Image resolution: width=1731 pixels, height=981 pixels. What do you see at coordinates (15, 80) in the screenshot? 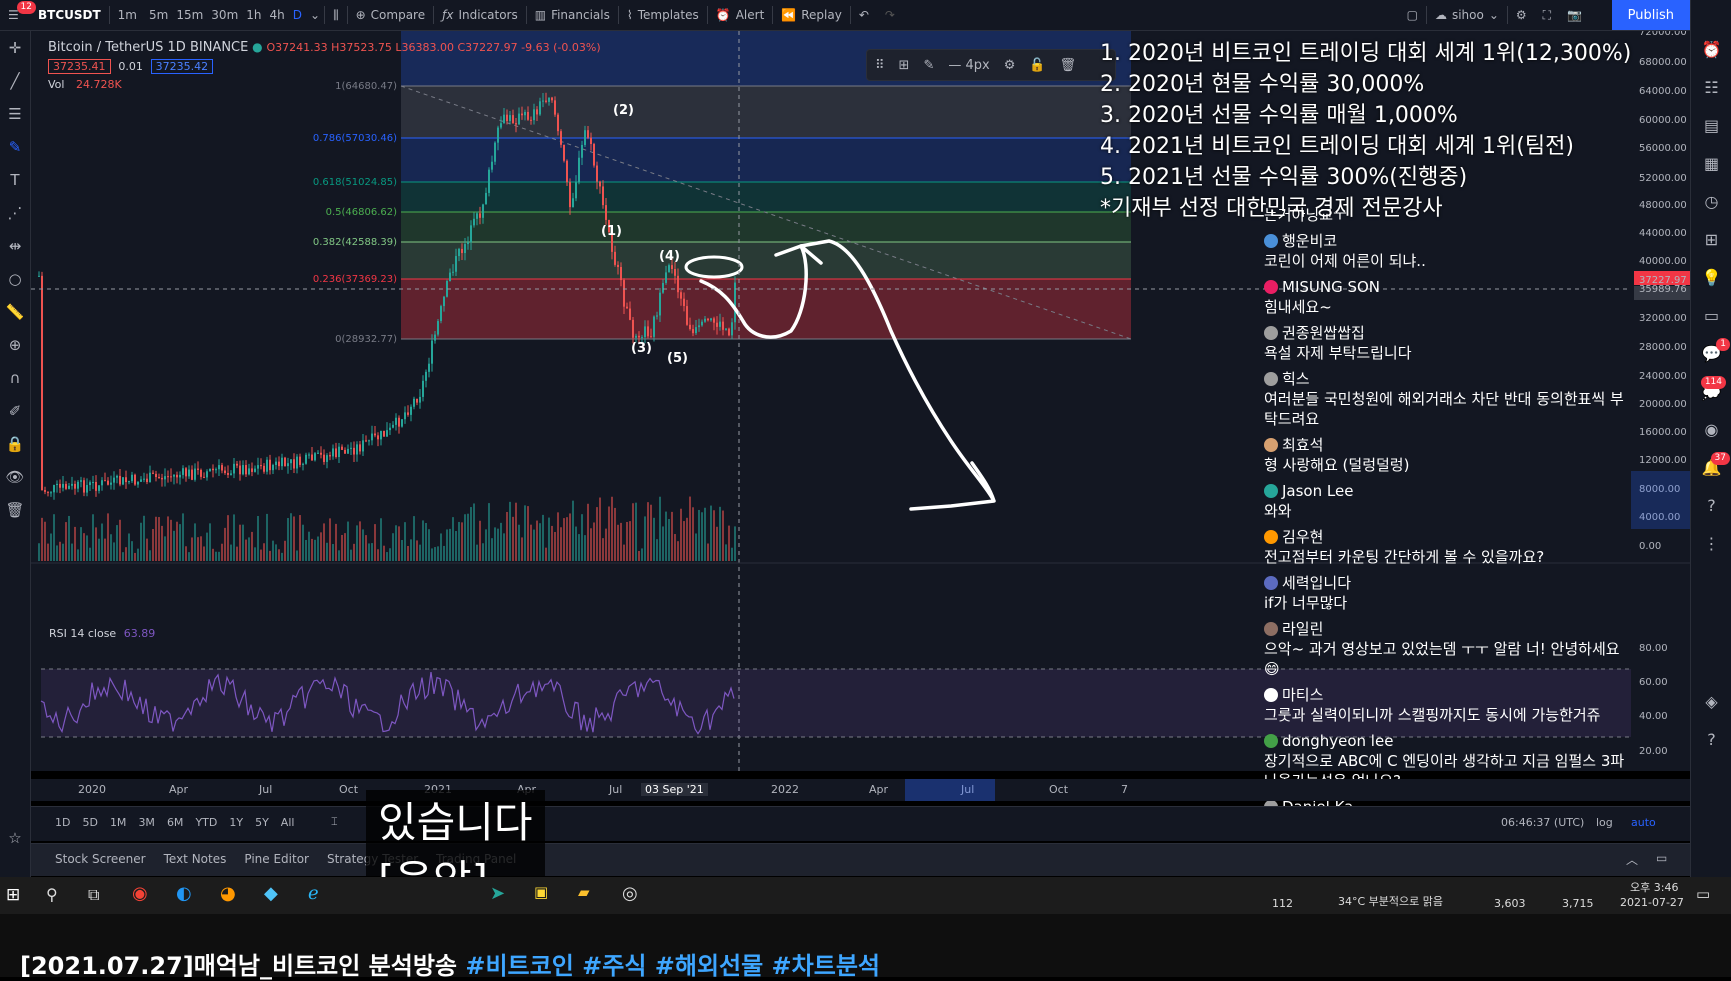
I see `trend-line-icon: ╱` at bounding box center [15, 80].